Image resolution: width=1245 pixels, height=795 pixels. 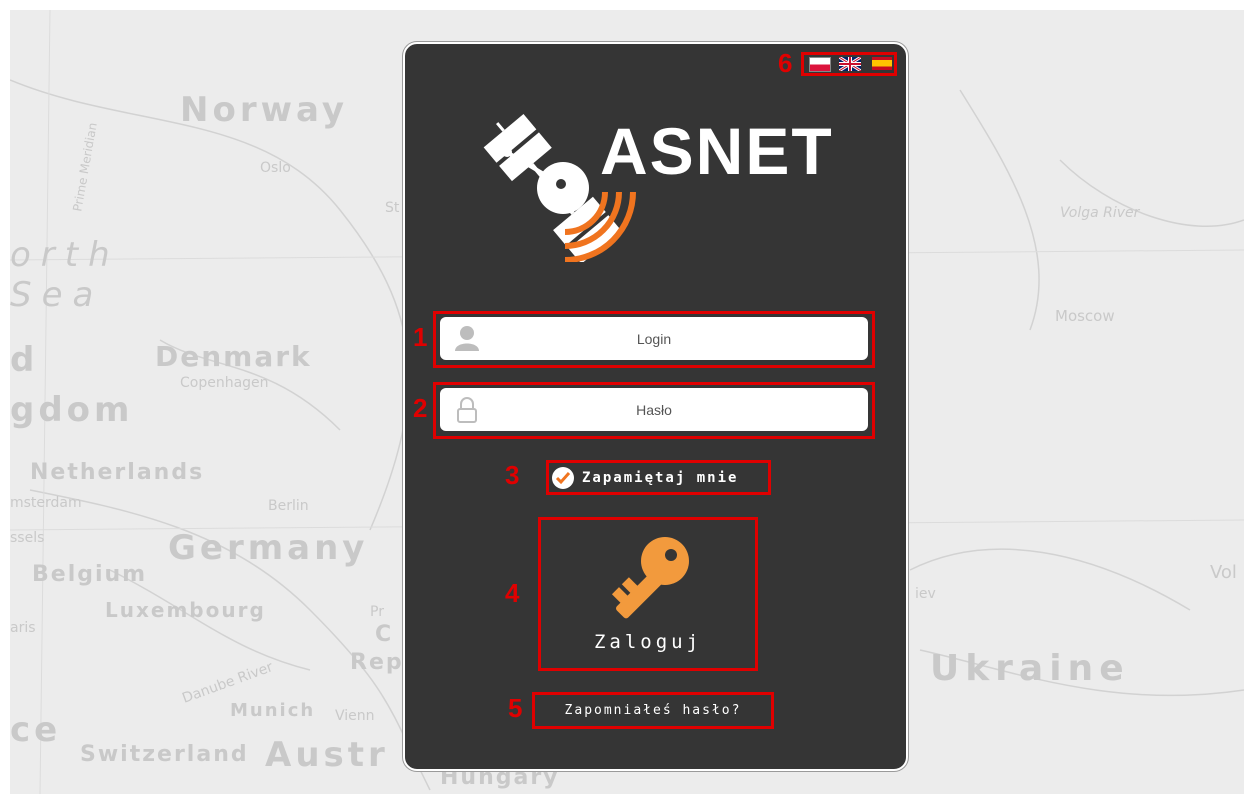 I want to click on map-label-volga: Volga River, so click(x=1100, y=213).